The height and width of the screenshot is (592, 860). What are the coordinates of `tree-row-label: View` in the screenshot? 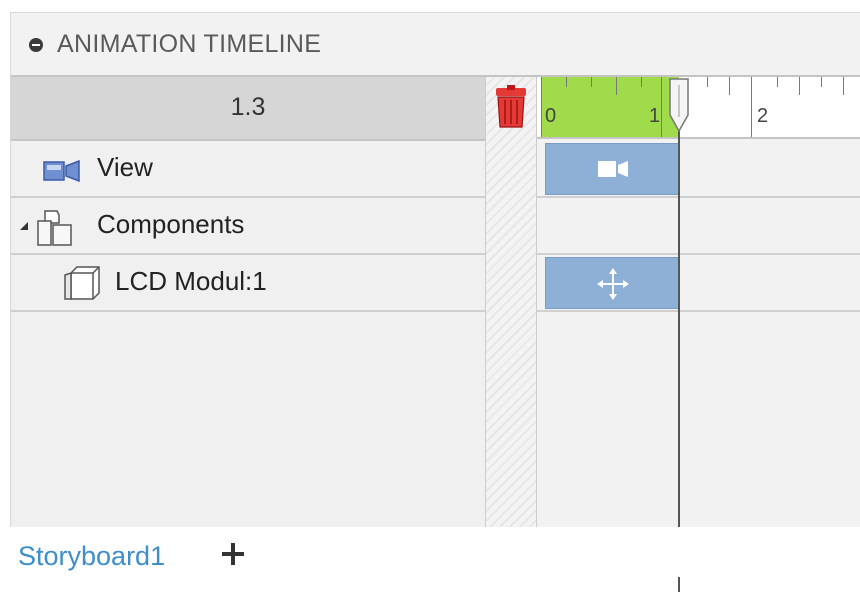 It's located at (125, 167).